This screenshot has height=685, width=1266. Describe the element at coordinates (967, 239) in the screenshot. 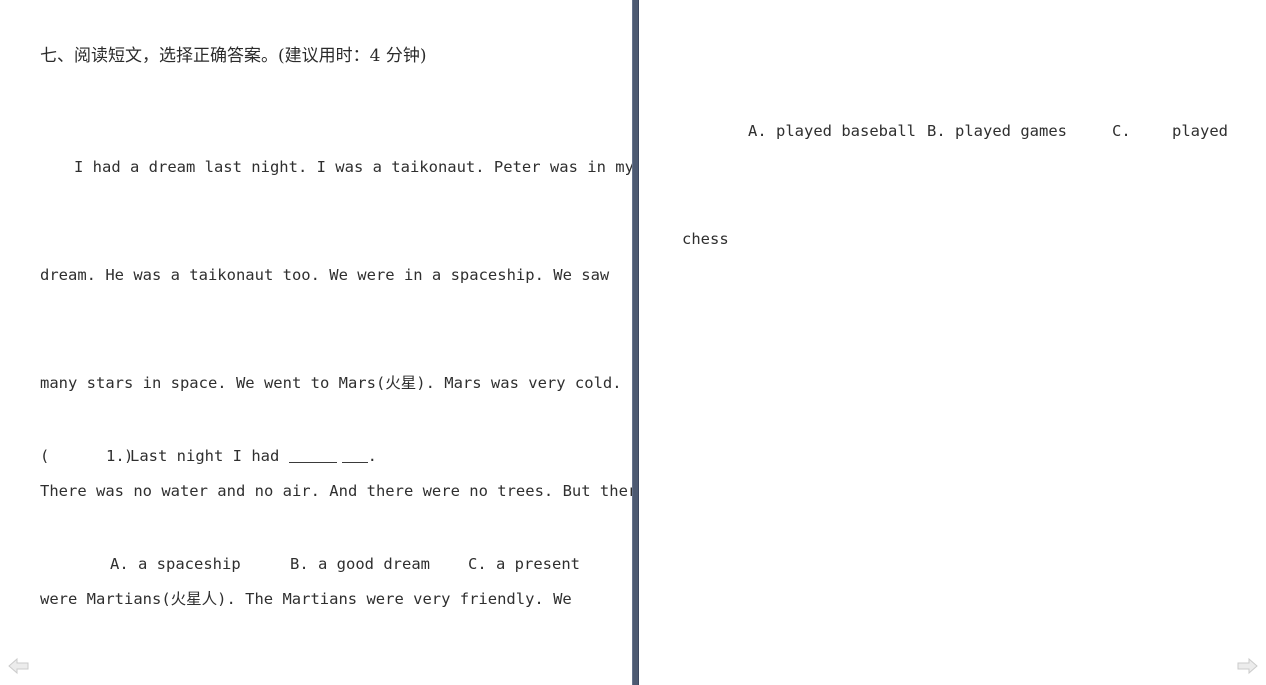

I see `option-continuation-row: chess` at that location.